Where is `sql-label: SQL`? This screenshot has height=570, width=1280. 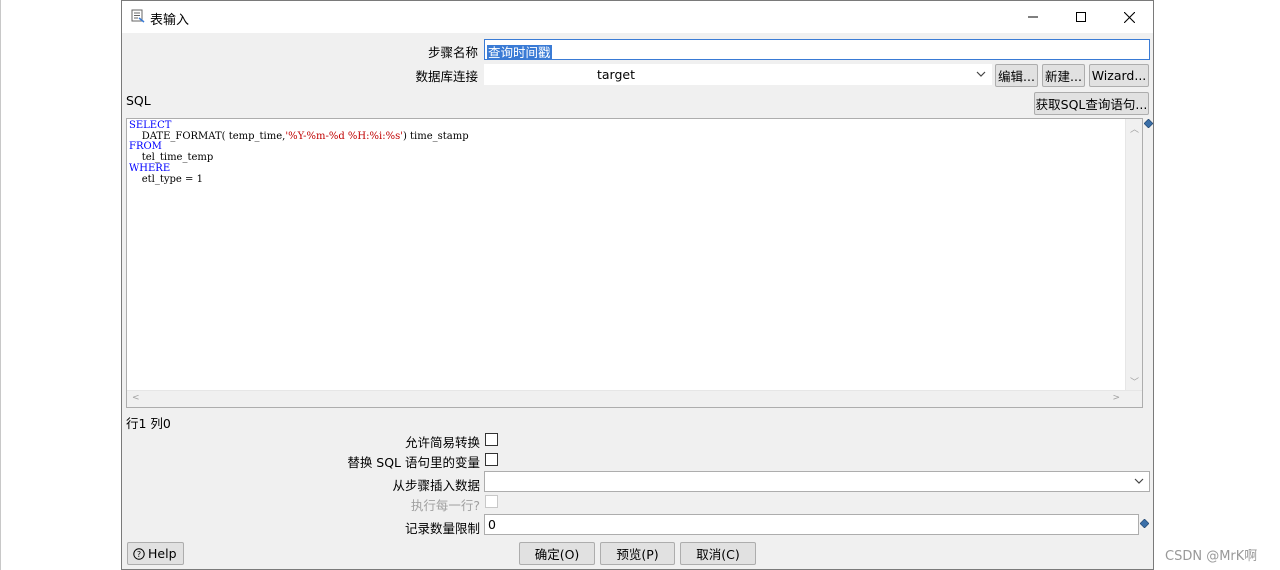 sql-label: SQL is located at coordinates (138, 100).